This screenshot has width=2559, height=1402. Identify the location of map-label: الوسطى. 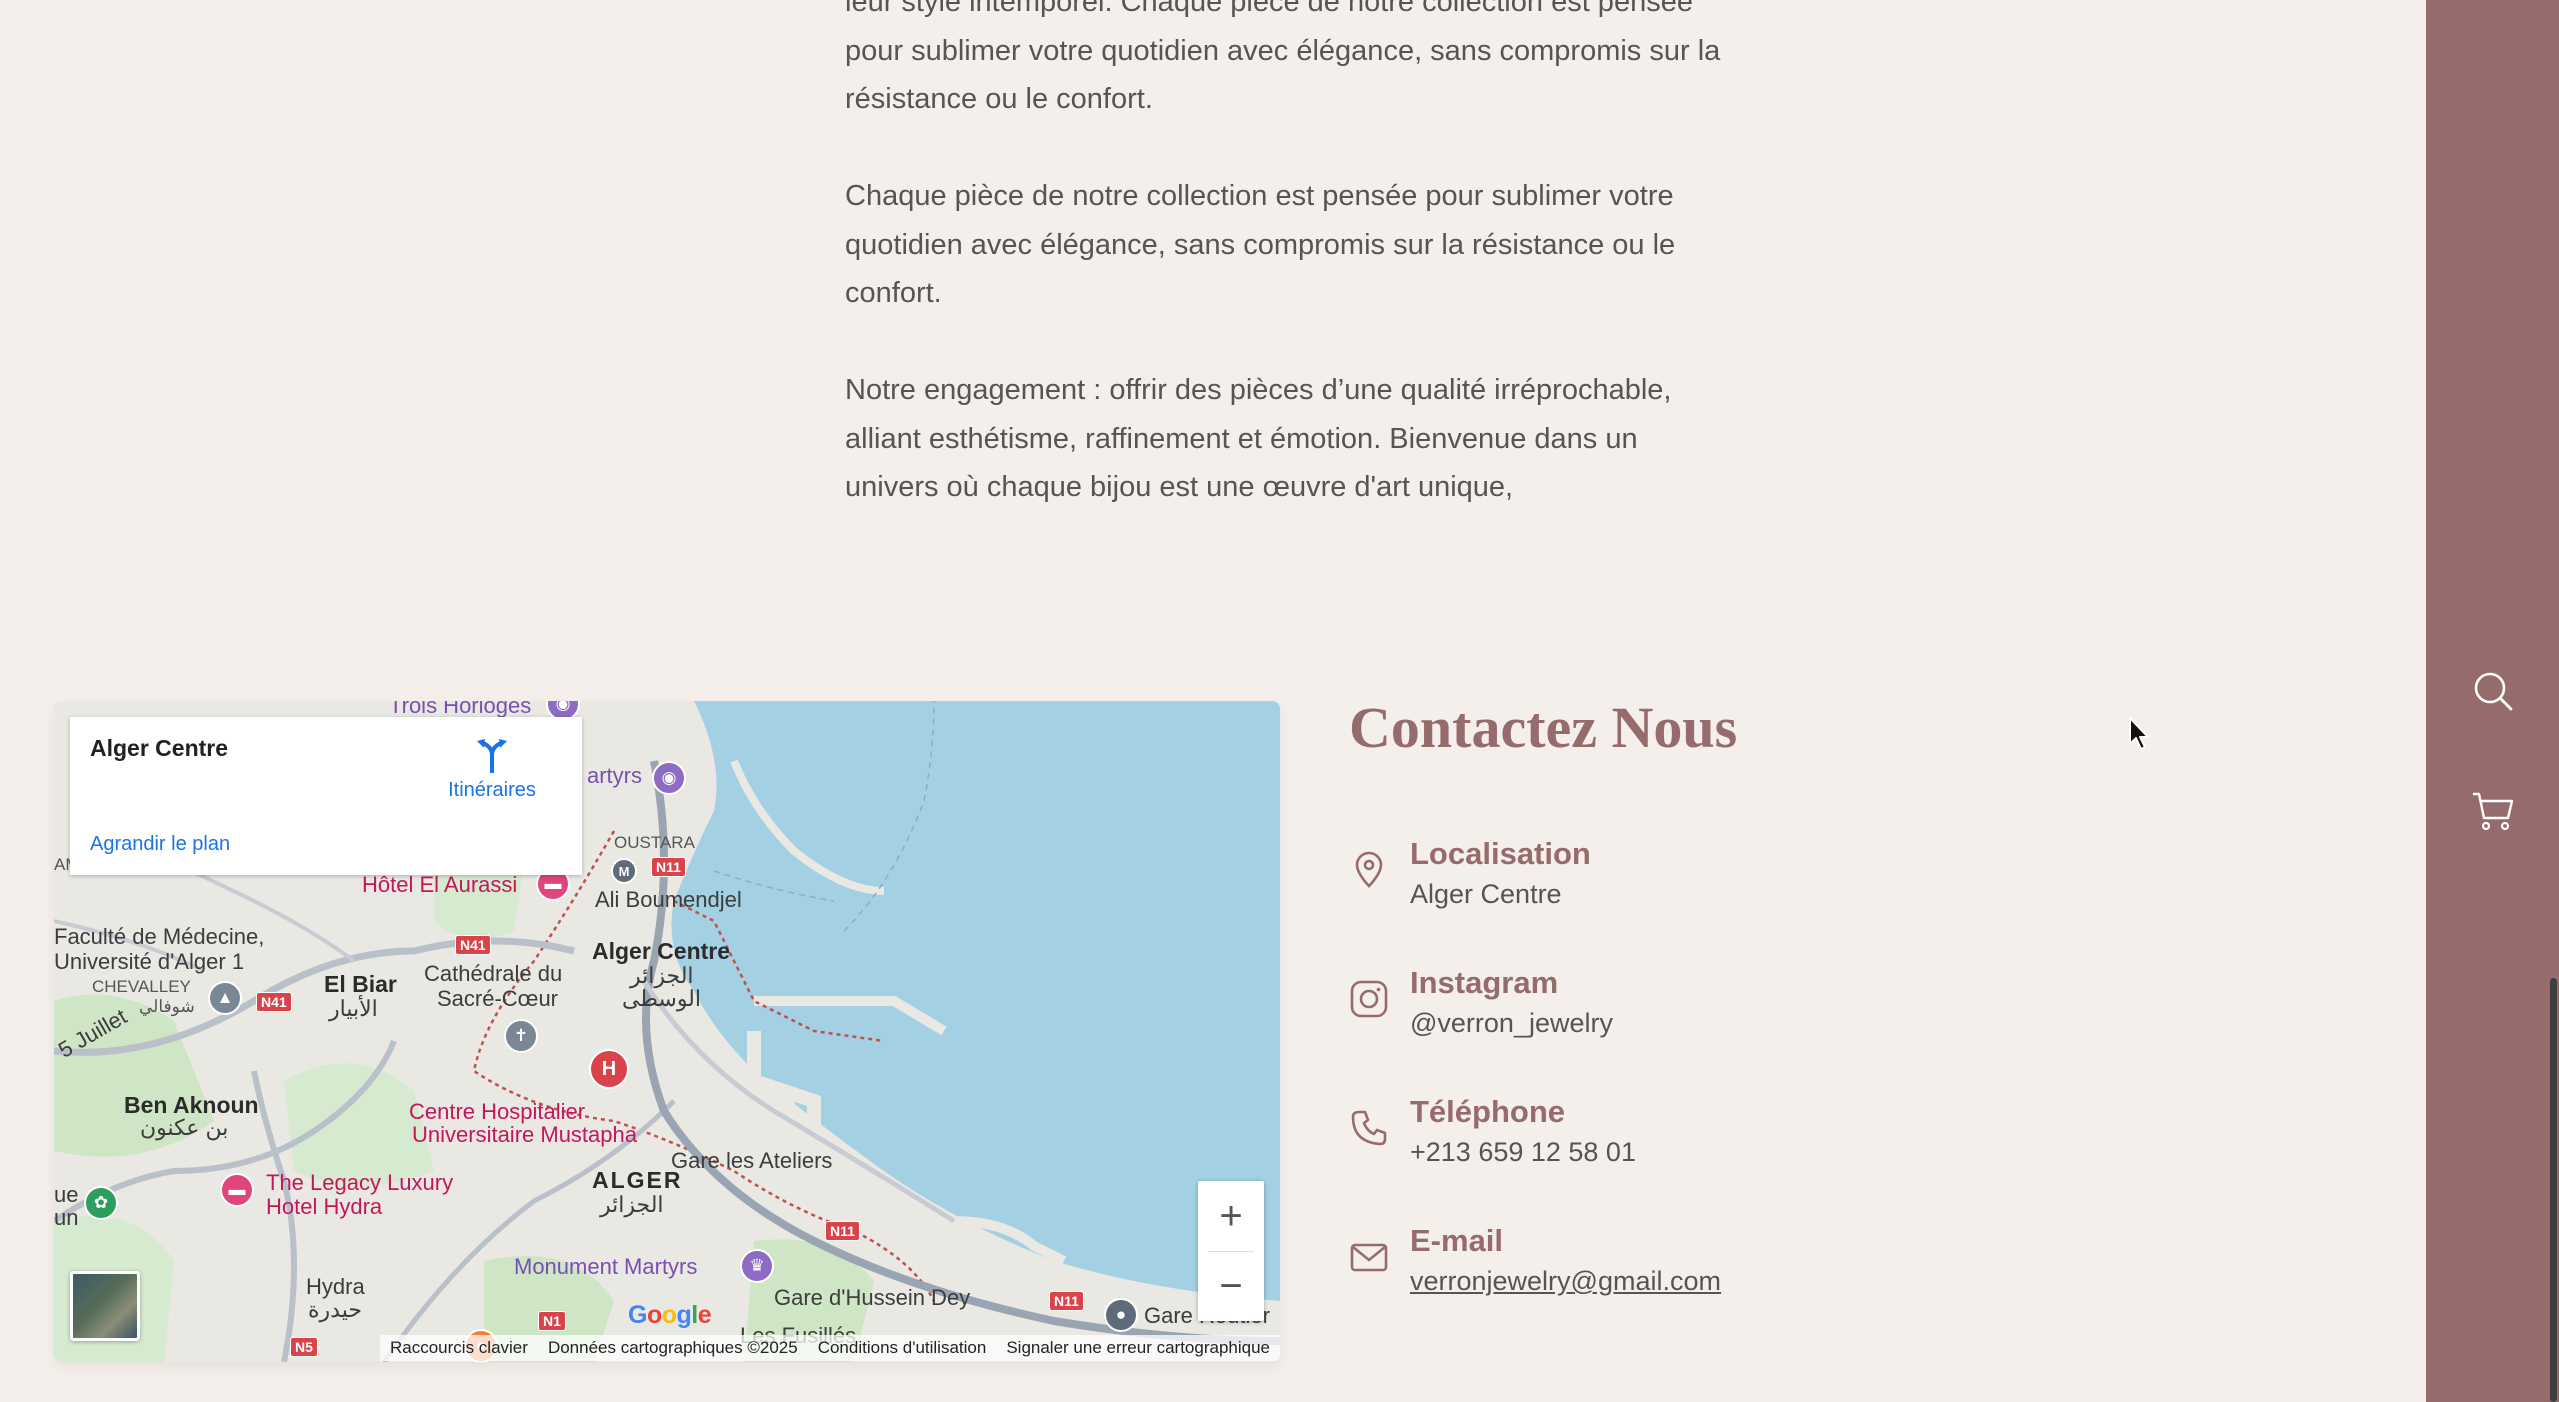
(661, 998).